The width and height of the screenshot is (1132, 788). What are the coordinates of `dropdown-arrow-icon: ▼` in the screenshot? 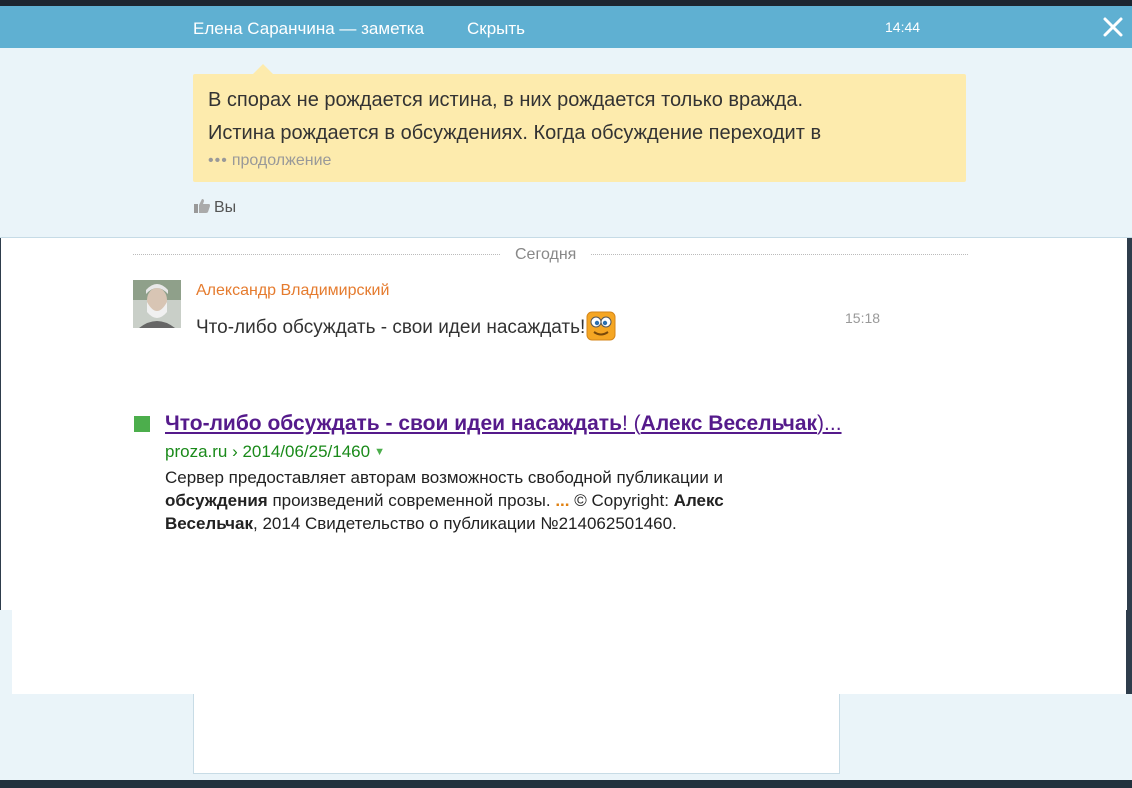 It's located at (379, 452).